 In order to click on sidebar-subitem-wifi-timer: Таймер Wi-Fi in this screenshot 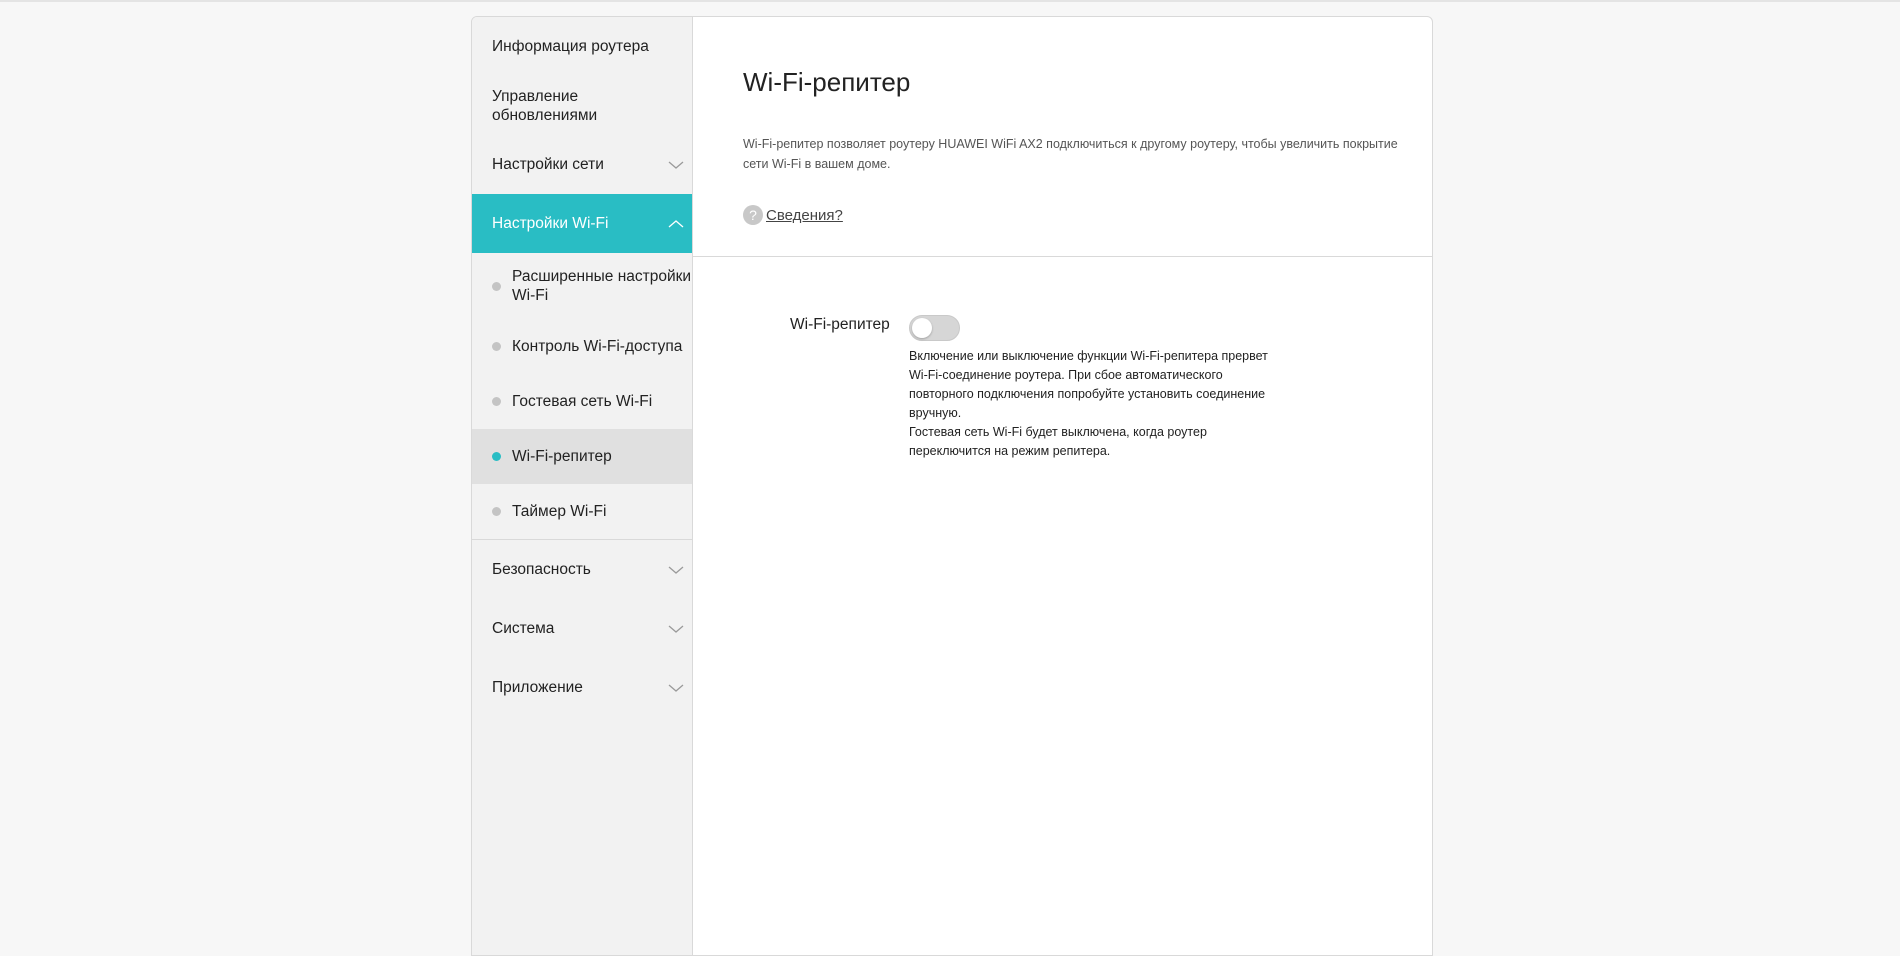, I will do `click(582, 511)`.